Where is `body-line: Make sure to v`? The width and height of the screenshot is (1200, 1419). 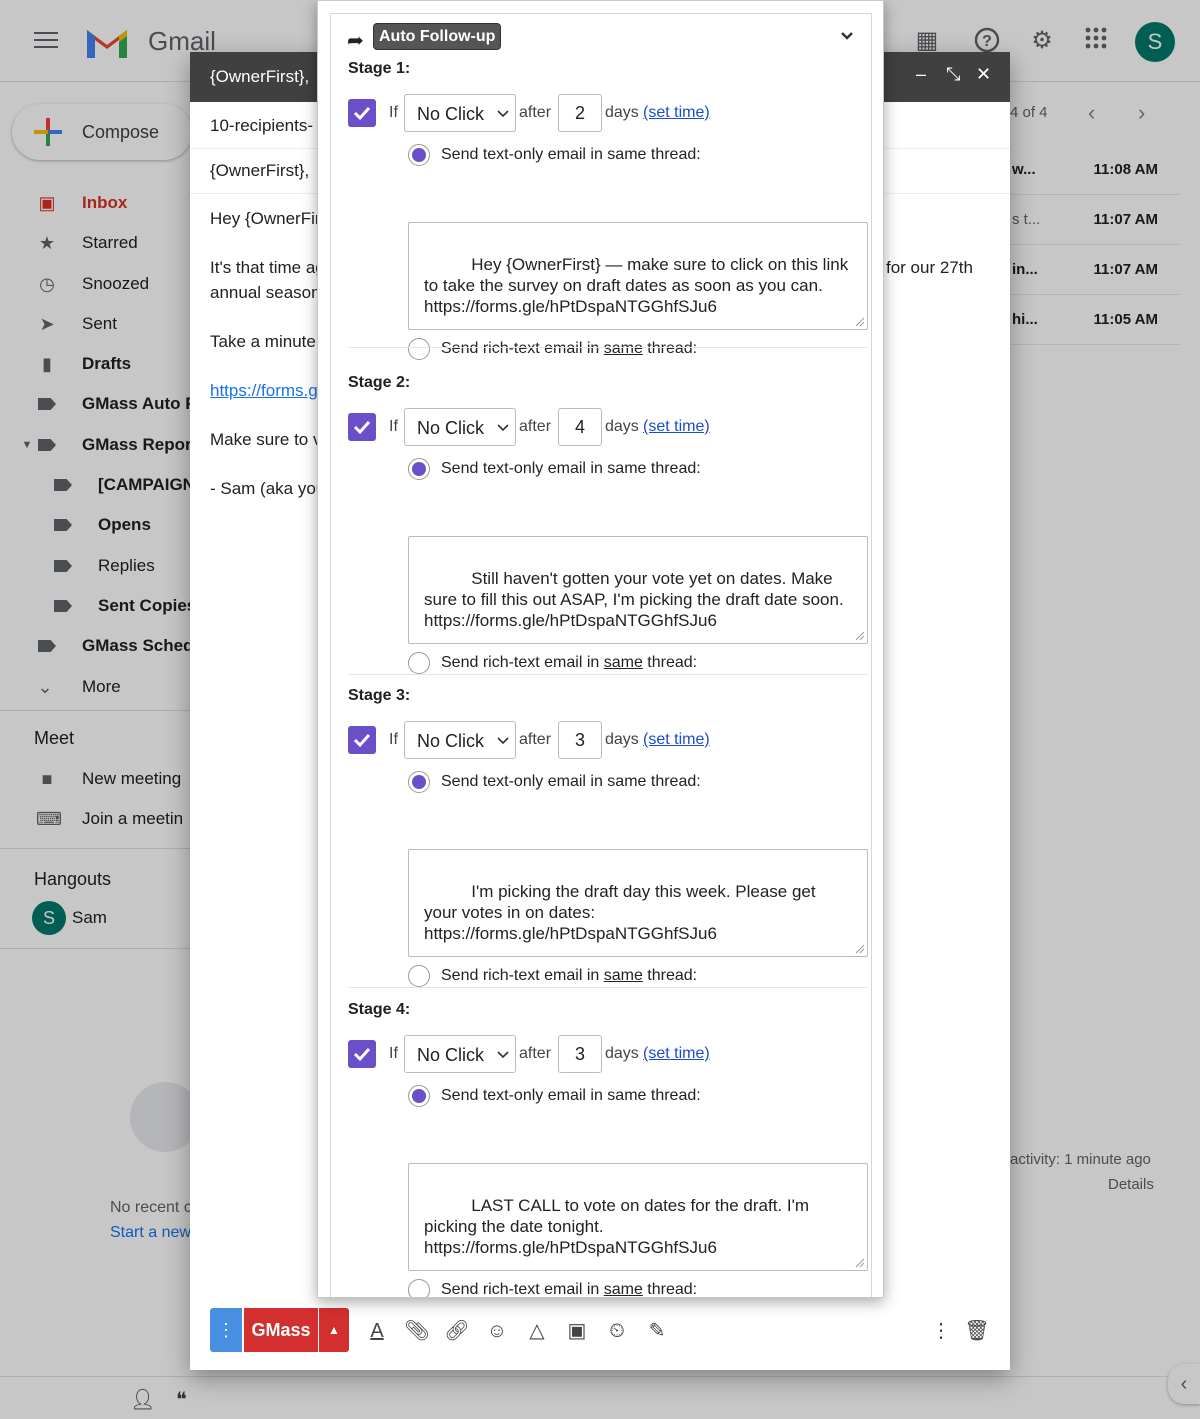 body-line: Make sure to v is located at coordinates (266, 440).